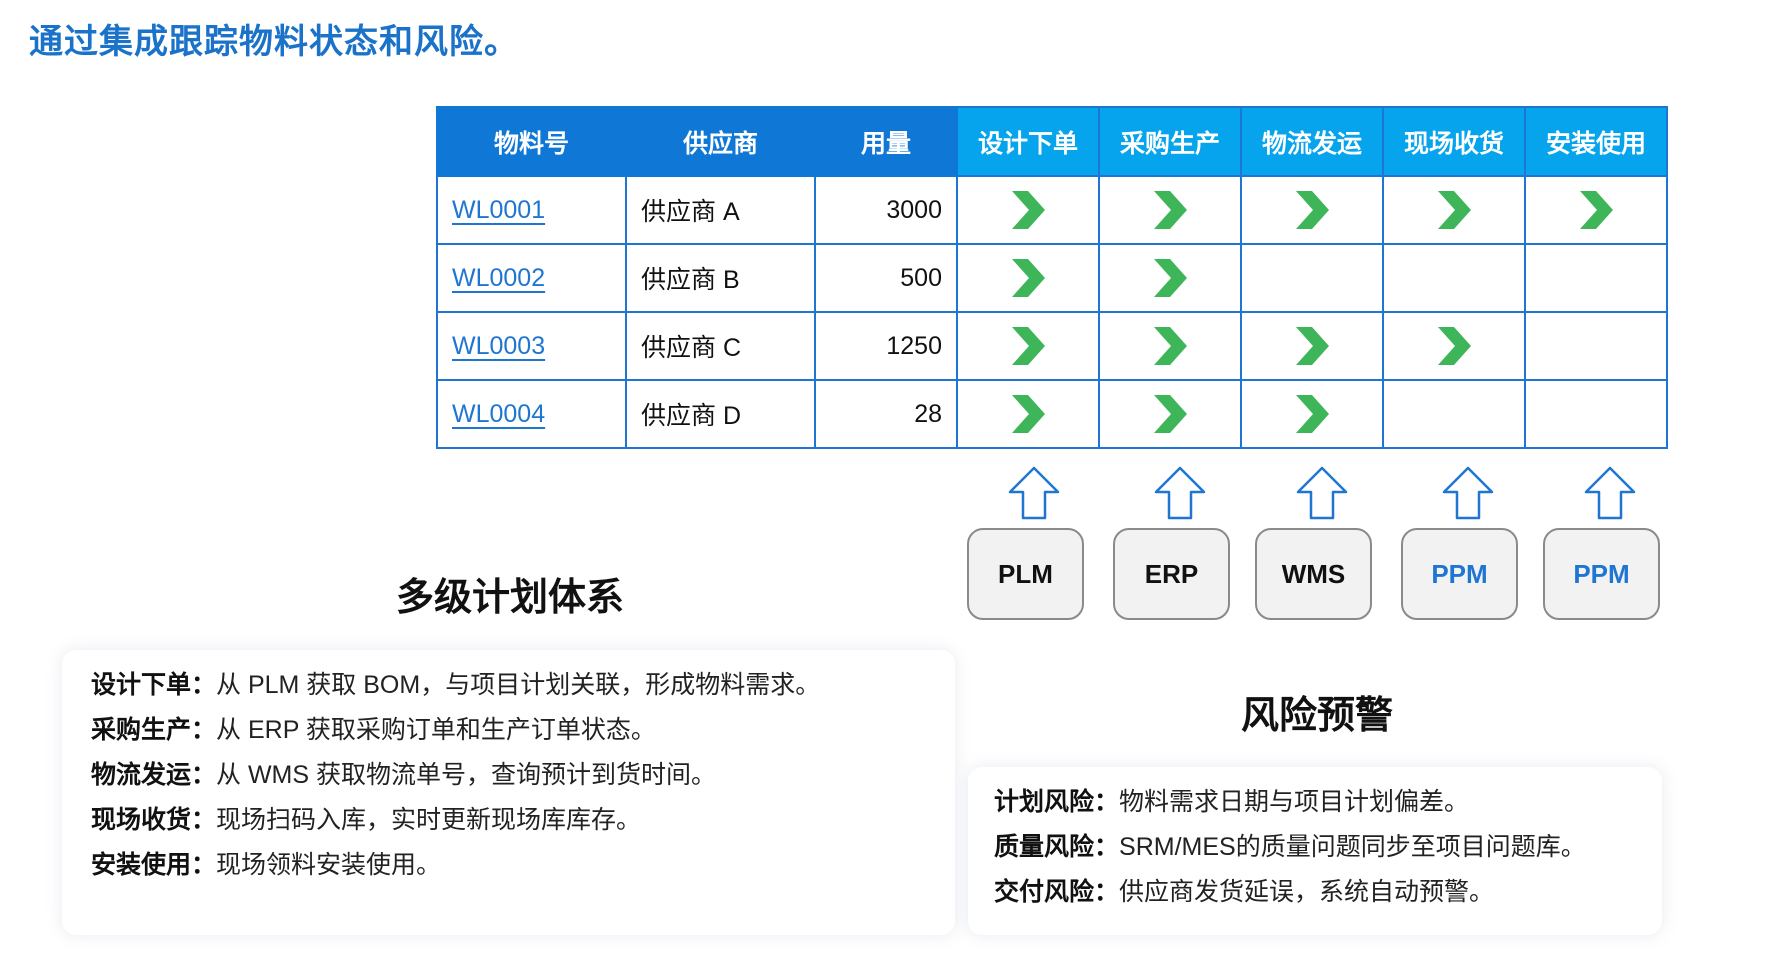 The width and height of the screenshot is (1773, 960). I want to click on planning-item-text: 从 ERP 获取采购订单和生产订单状态。, so click(436, 730).